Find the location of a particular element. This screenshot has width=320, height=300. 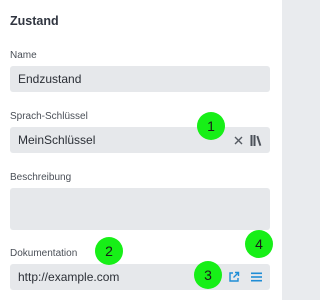

language-key-value: MeinSchlüssel is located at coordinates (57, 140).